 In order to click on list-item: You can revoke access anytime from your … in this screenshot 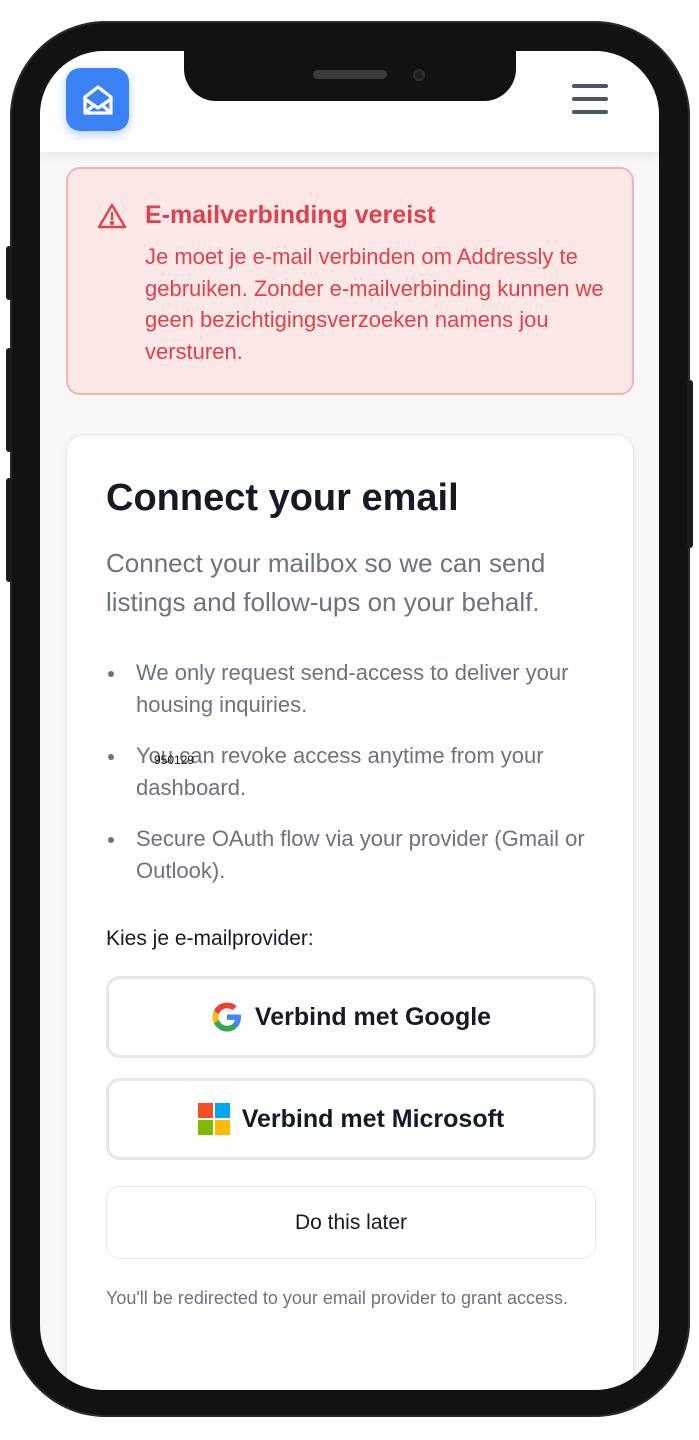, I will do `click(346, 772)`.